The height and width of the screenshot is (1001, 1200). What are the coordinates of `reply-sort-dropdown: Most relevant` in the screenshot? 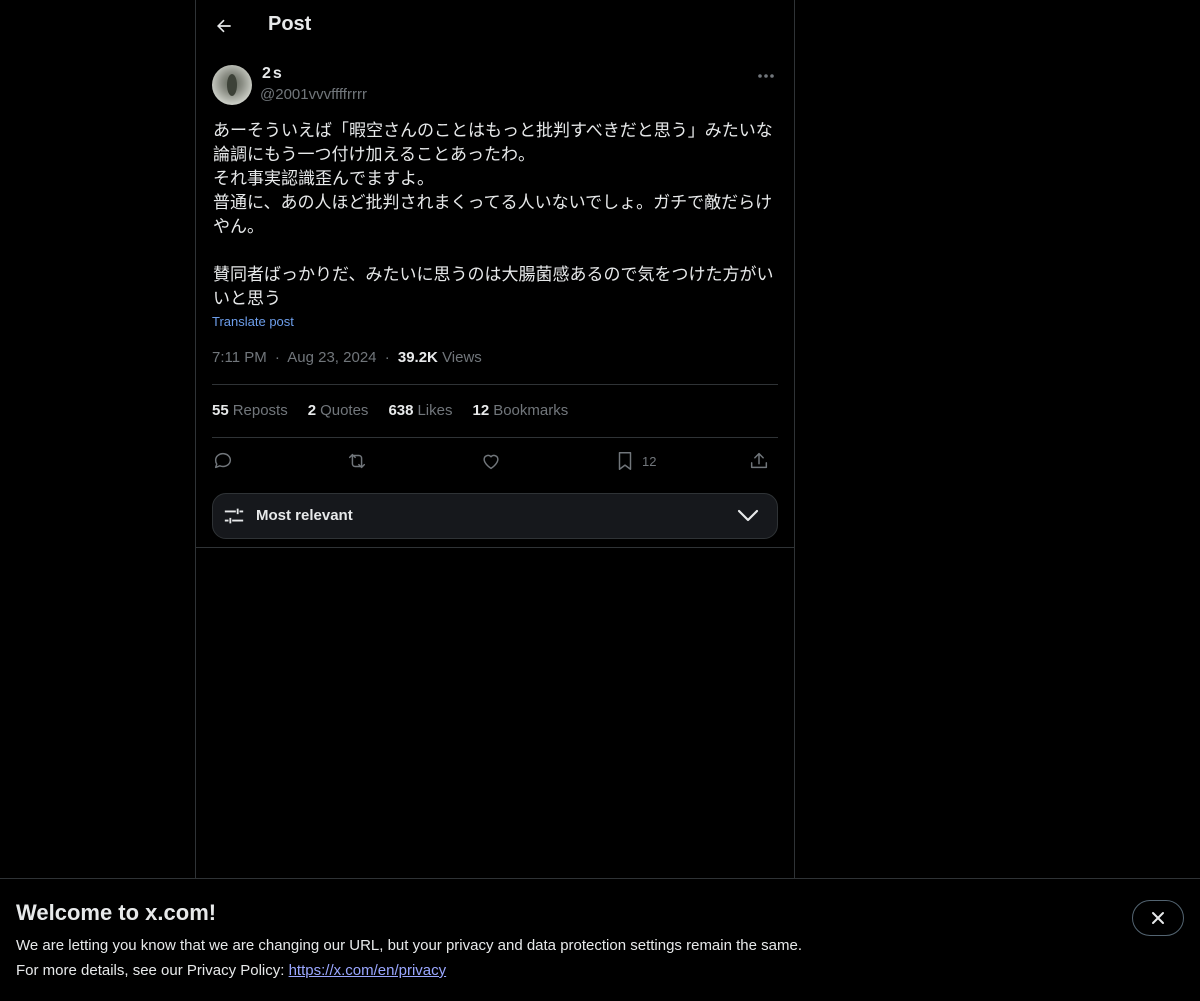 It's located at (495, 516).